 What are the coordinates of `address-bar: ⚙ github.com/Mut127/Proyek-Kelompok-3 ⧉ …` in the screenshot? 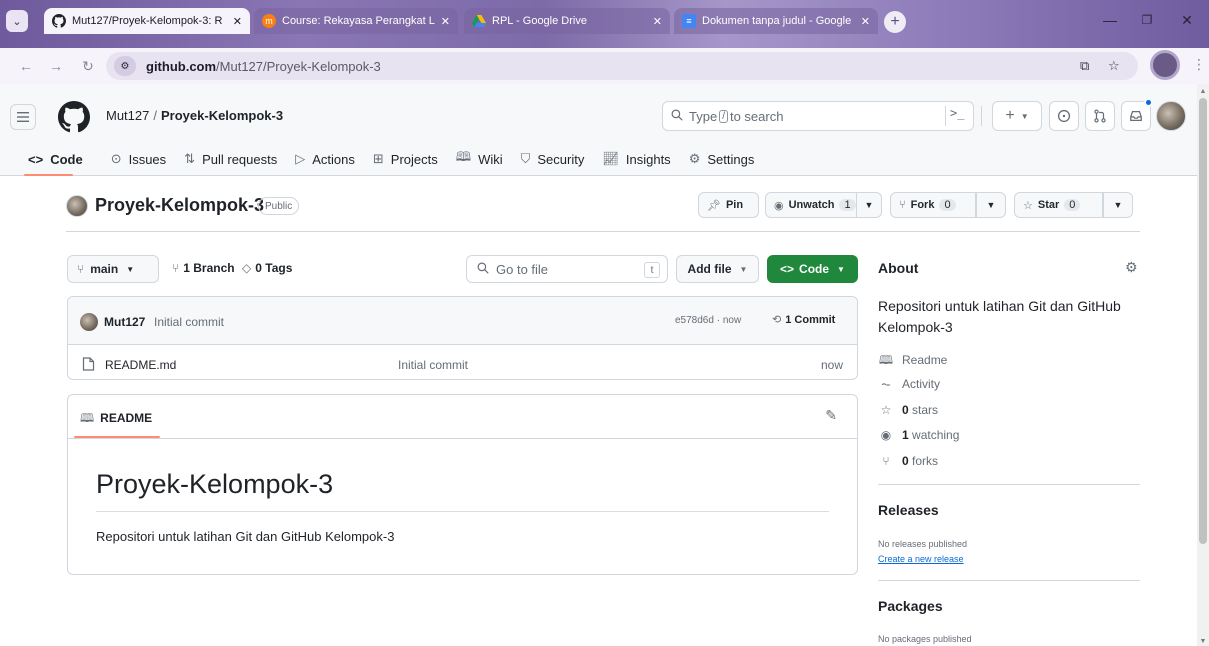 It's located at (622, 66).